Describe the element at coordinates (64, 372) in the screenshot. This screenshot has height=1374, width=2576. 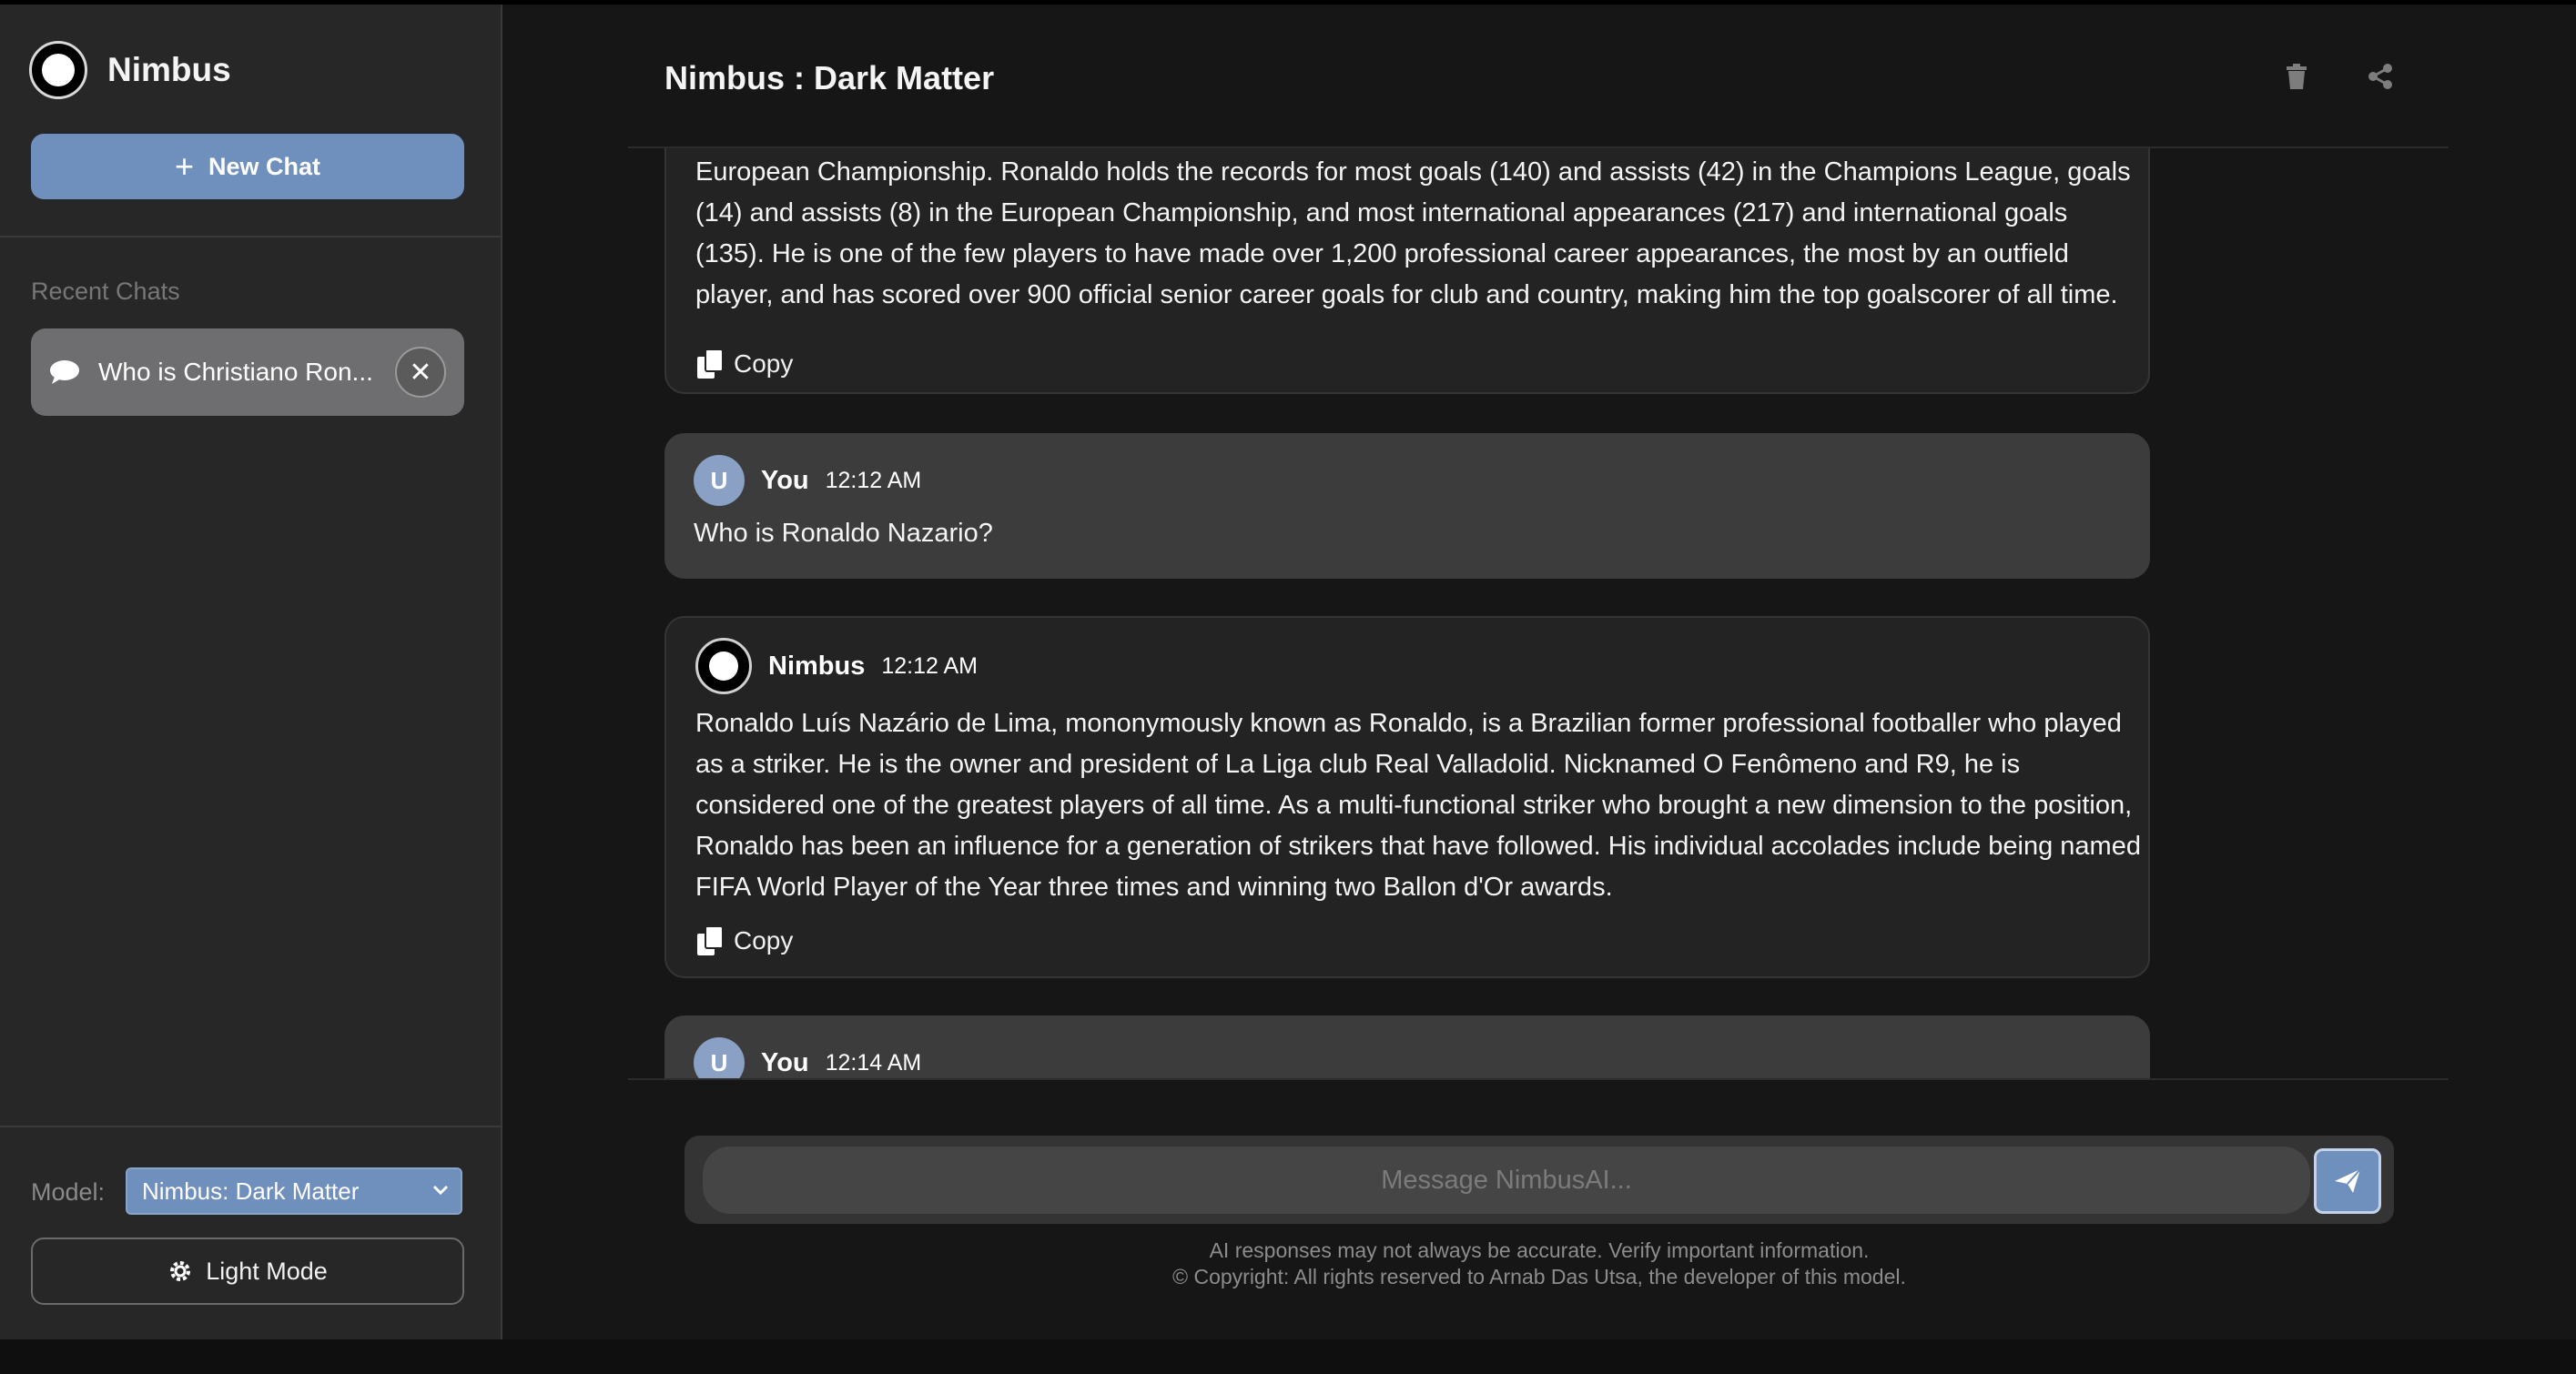
I see `chat-bubble-icon` at that location.